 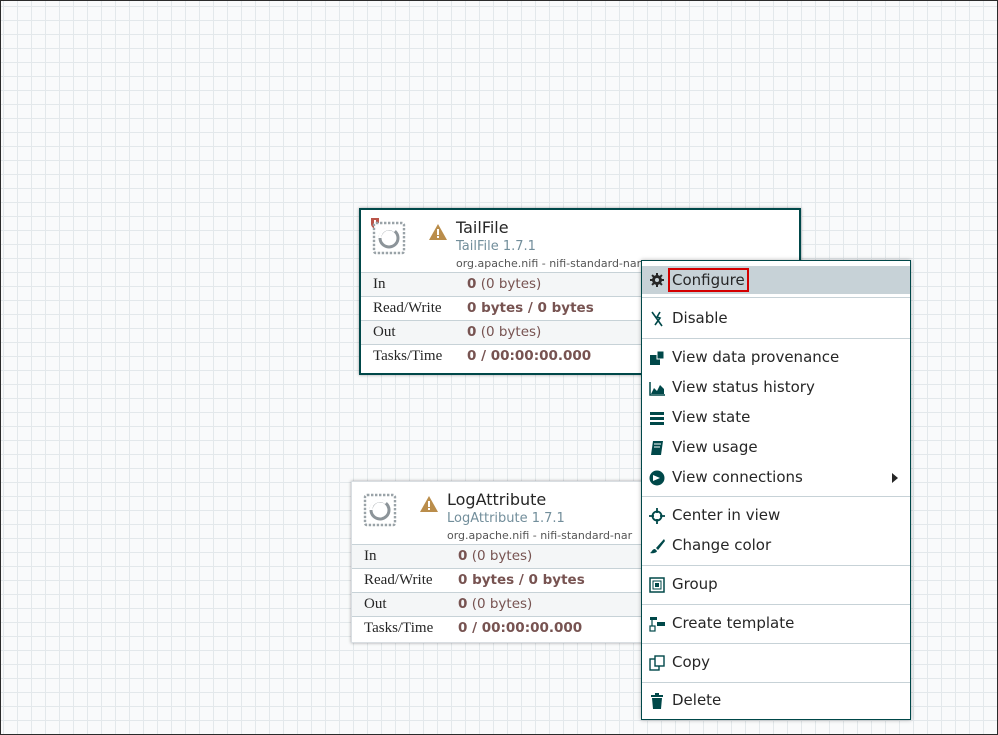 What do you see at coordinates (482, 227) in the screenshot?
I see `processor-name: TailFile` at bounding box center [482, 227].